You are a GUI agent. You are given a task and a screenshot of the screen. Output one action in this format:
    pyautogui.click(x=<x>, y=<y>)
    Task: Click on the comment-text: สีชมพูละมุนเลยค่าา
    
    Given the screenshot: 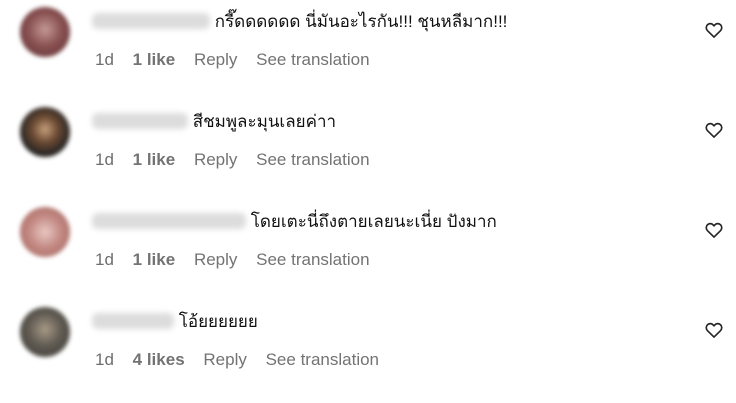 What is the action you would take?
    pyautogui.click(x=264, y=121)
    